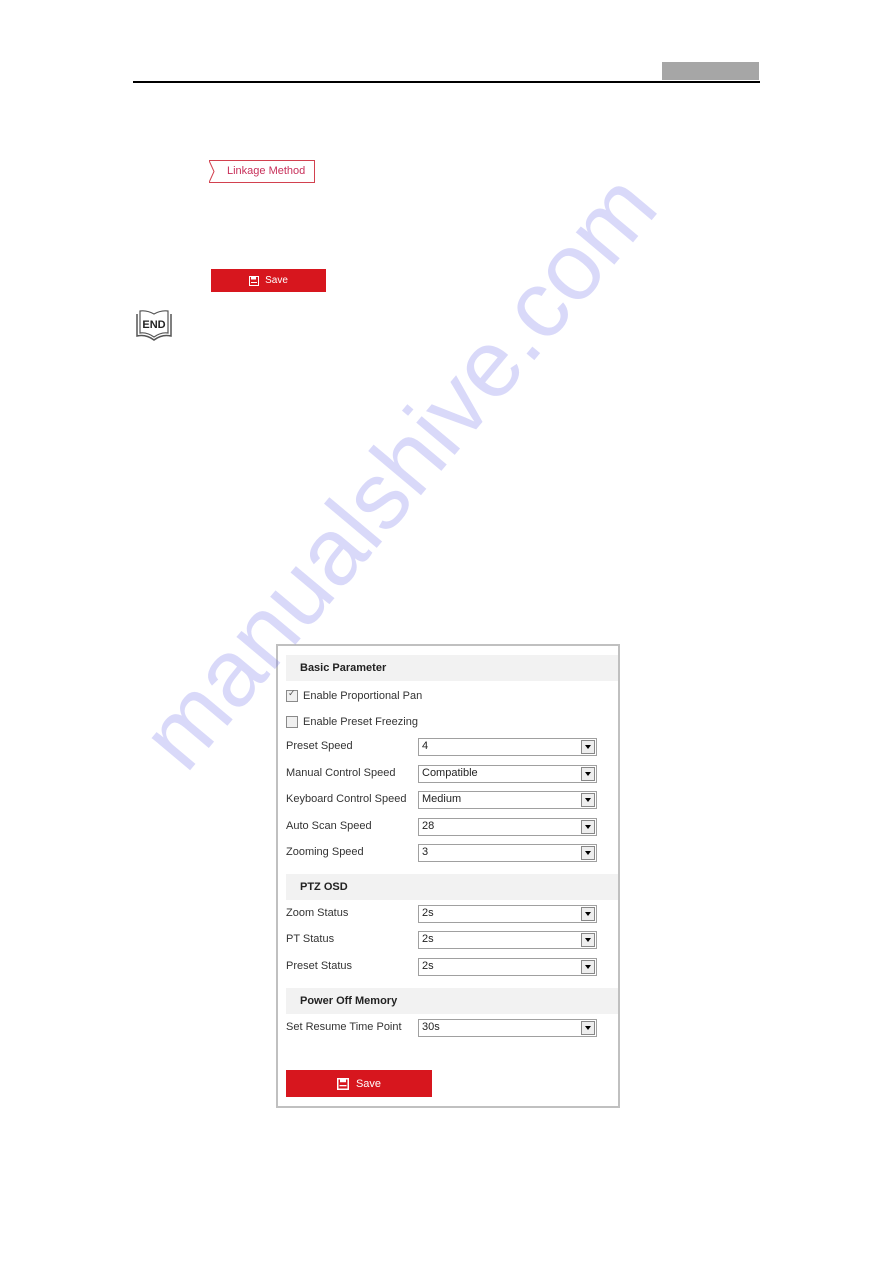 This screenshot has height=1263, width=893. Describe the element at coordinates (368, 1083) in the screenshot. I see `save-label: Save` at that location.